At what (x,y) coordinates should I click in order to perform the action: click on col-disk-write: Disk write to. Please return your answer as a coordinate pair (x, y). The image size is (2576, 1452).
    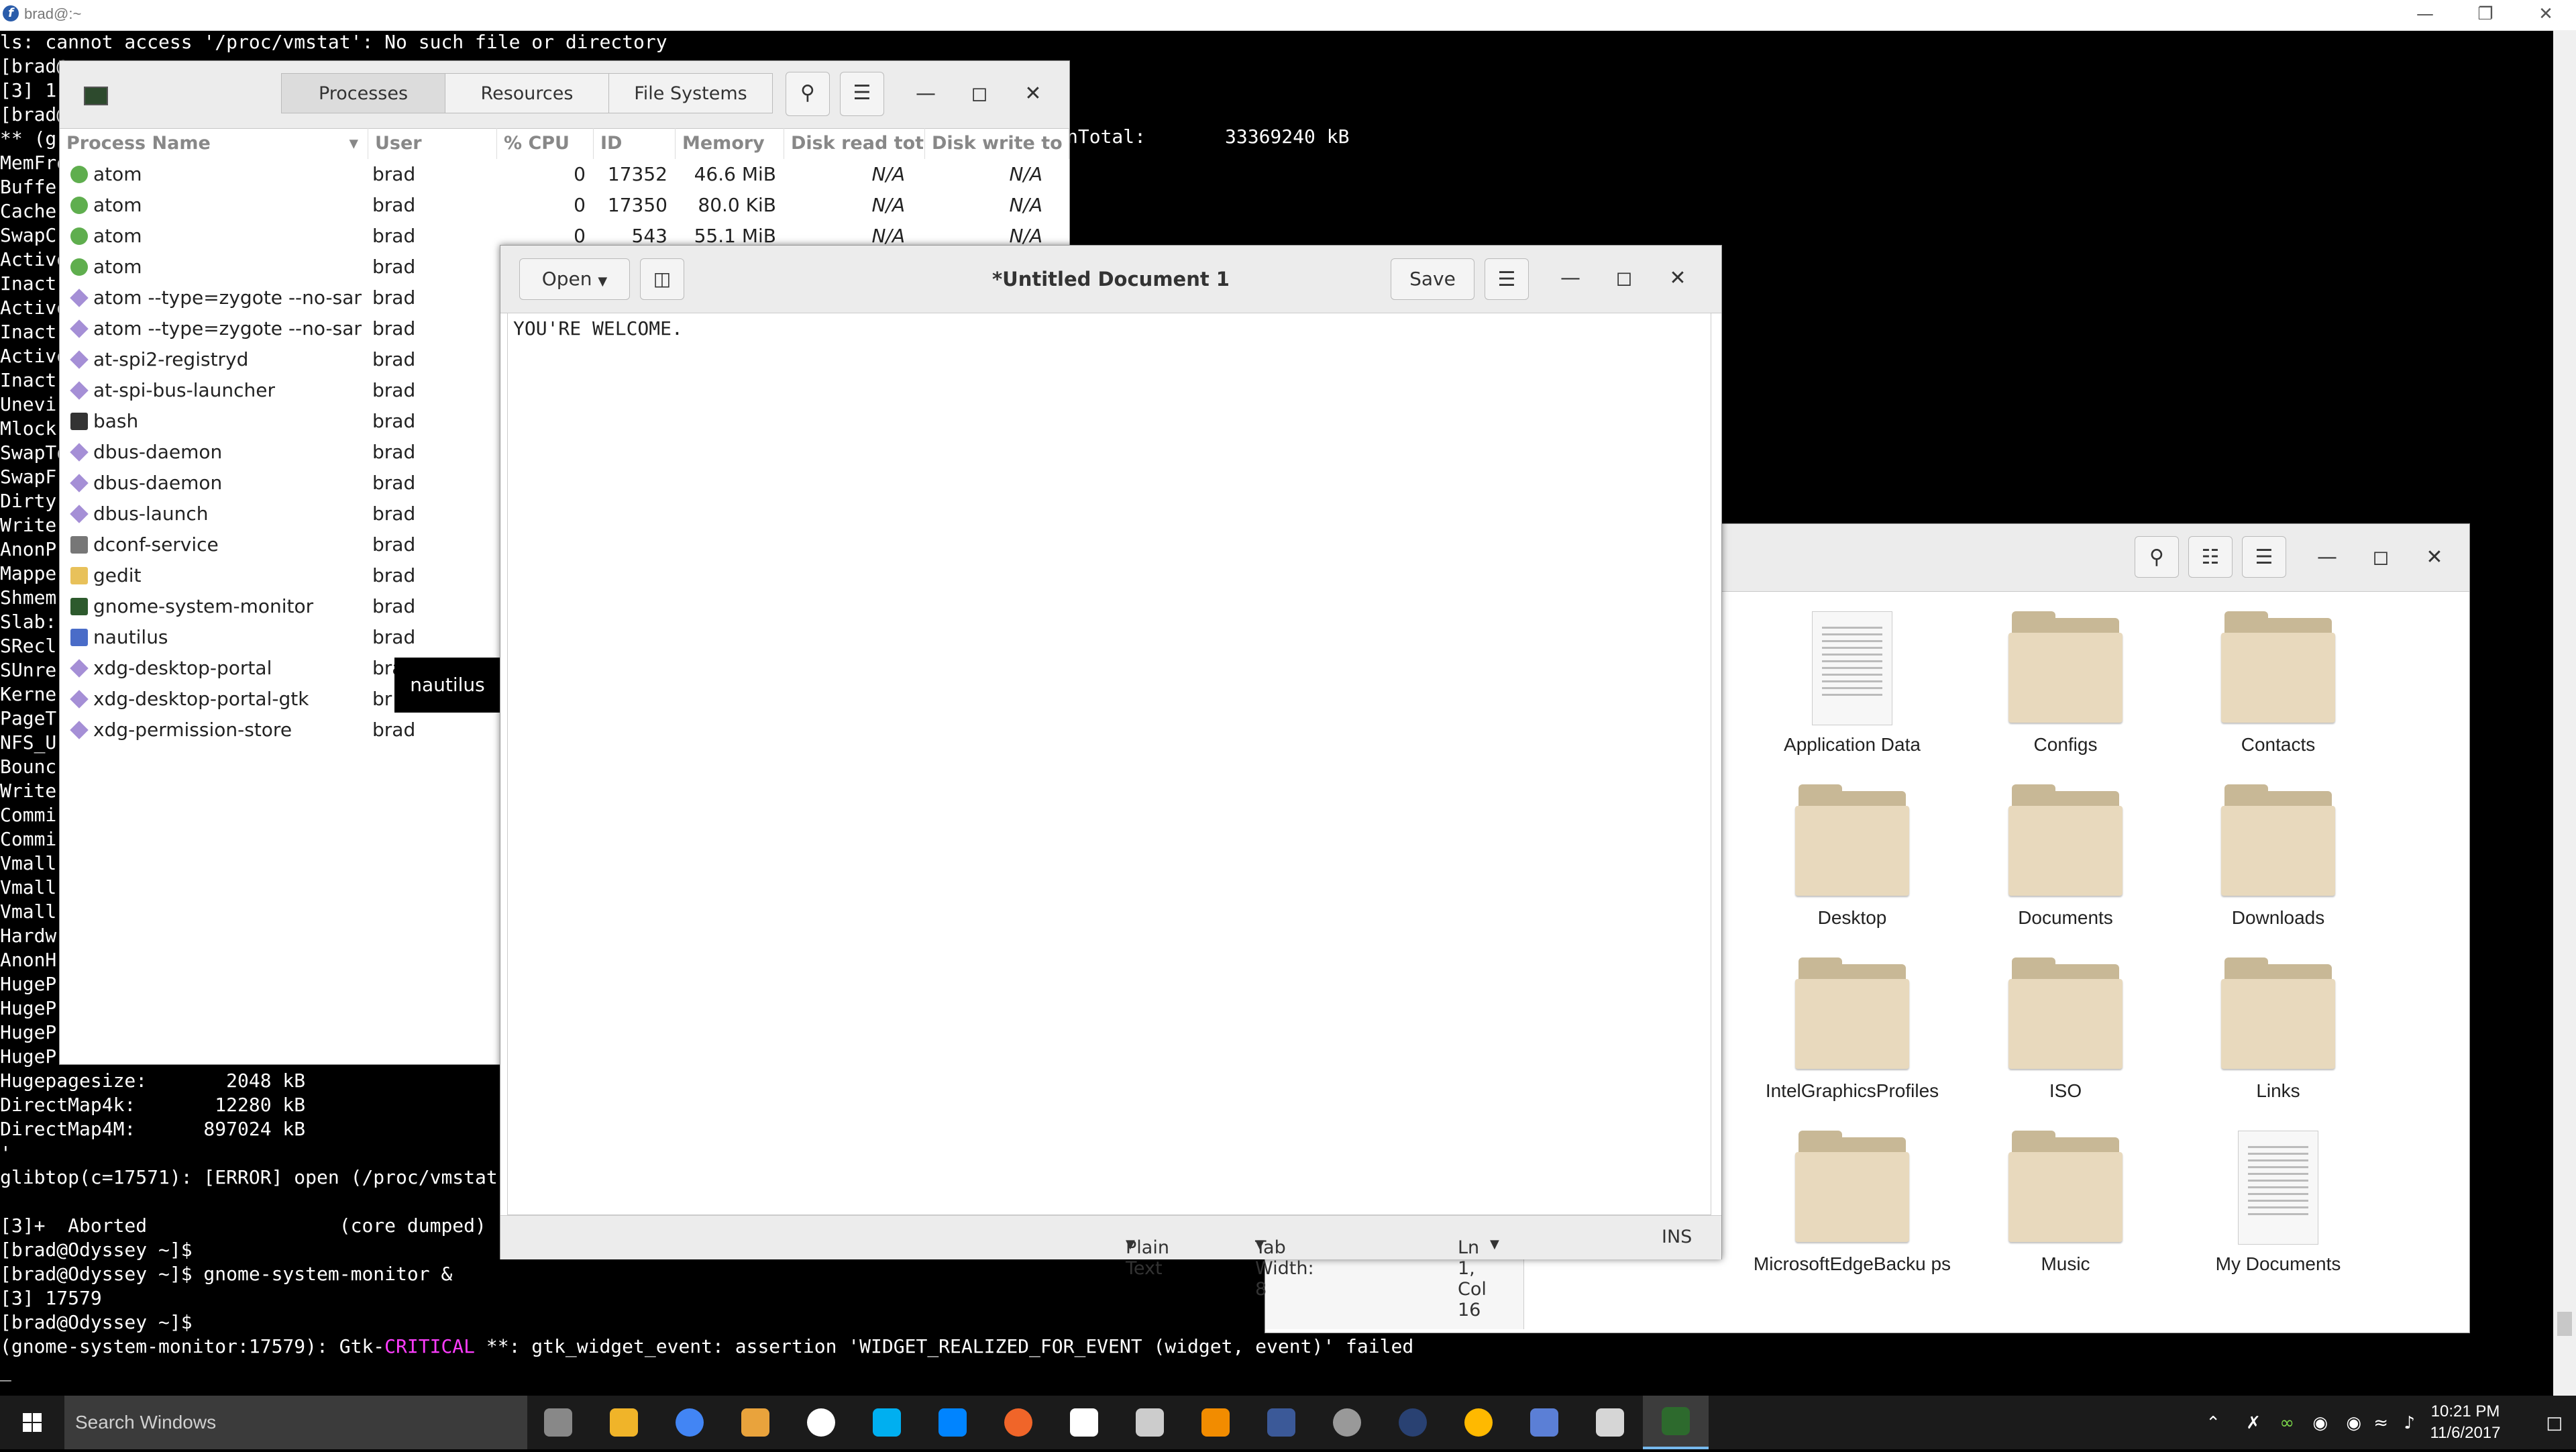
    Looking at the image, I should click on (997, 144).